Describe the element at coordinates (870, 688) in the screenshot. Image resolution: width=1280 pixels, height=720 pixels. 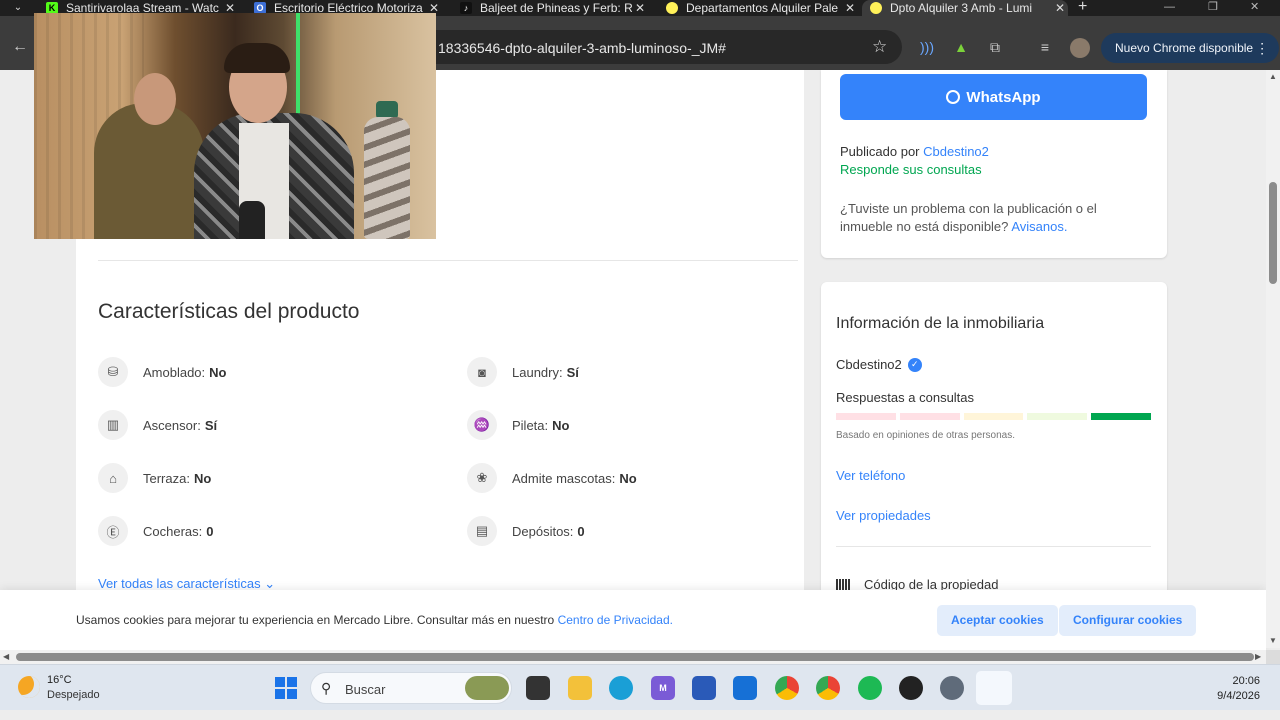
I see `spotify-icon` at that location.